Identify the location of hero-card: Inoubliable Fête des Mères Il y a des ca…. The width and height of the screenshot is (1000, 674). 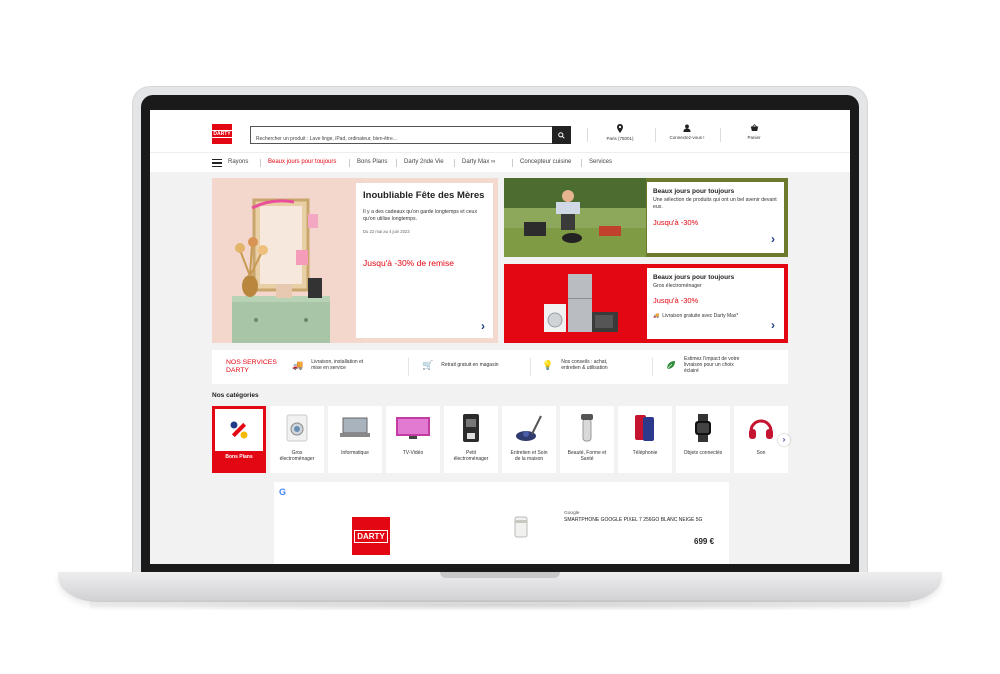
(424, 260).